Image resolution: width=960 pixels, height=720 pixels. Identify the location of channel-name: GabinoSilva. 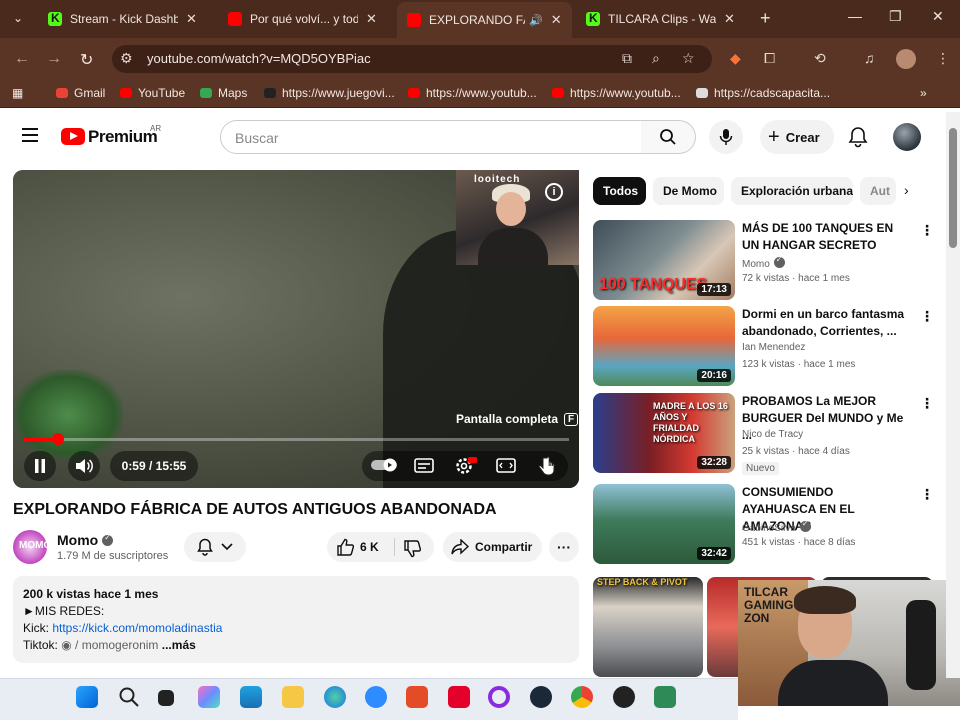
(769, 528).